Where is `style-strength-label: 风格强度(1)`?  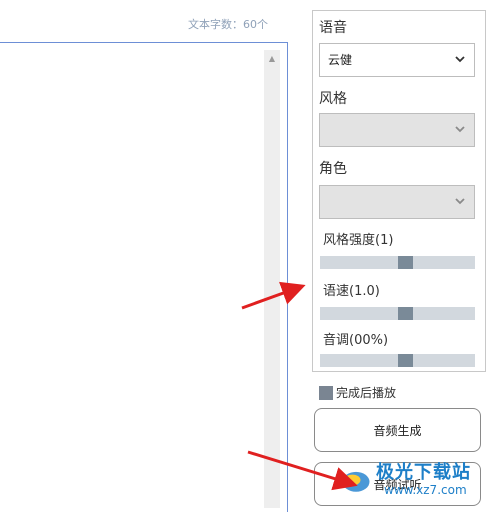 style-strength-label: 风格强度(1) is located at coordinates (358, 240).